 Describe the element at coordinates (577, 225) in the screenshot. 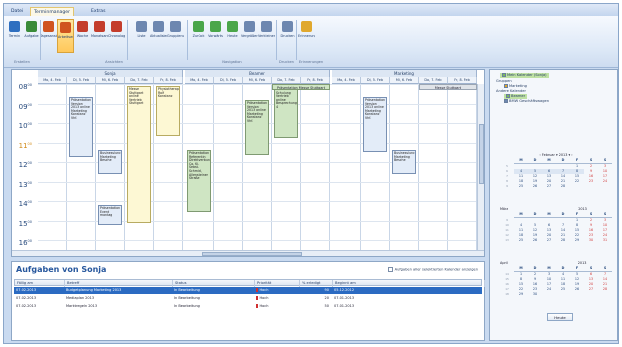

I see `mini-day: 8` at that location.